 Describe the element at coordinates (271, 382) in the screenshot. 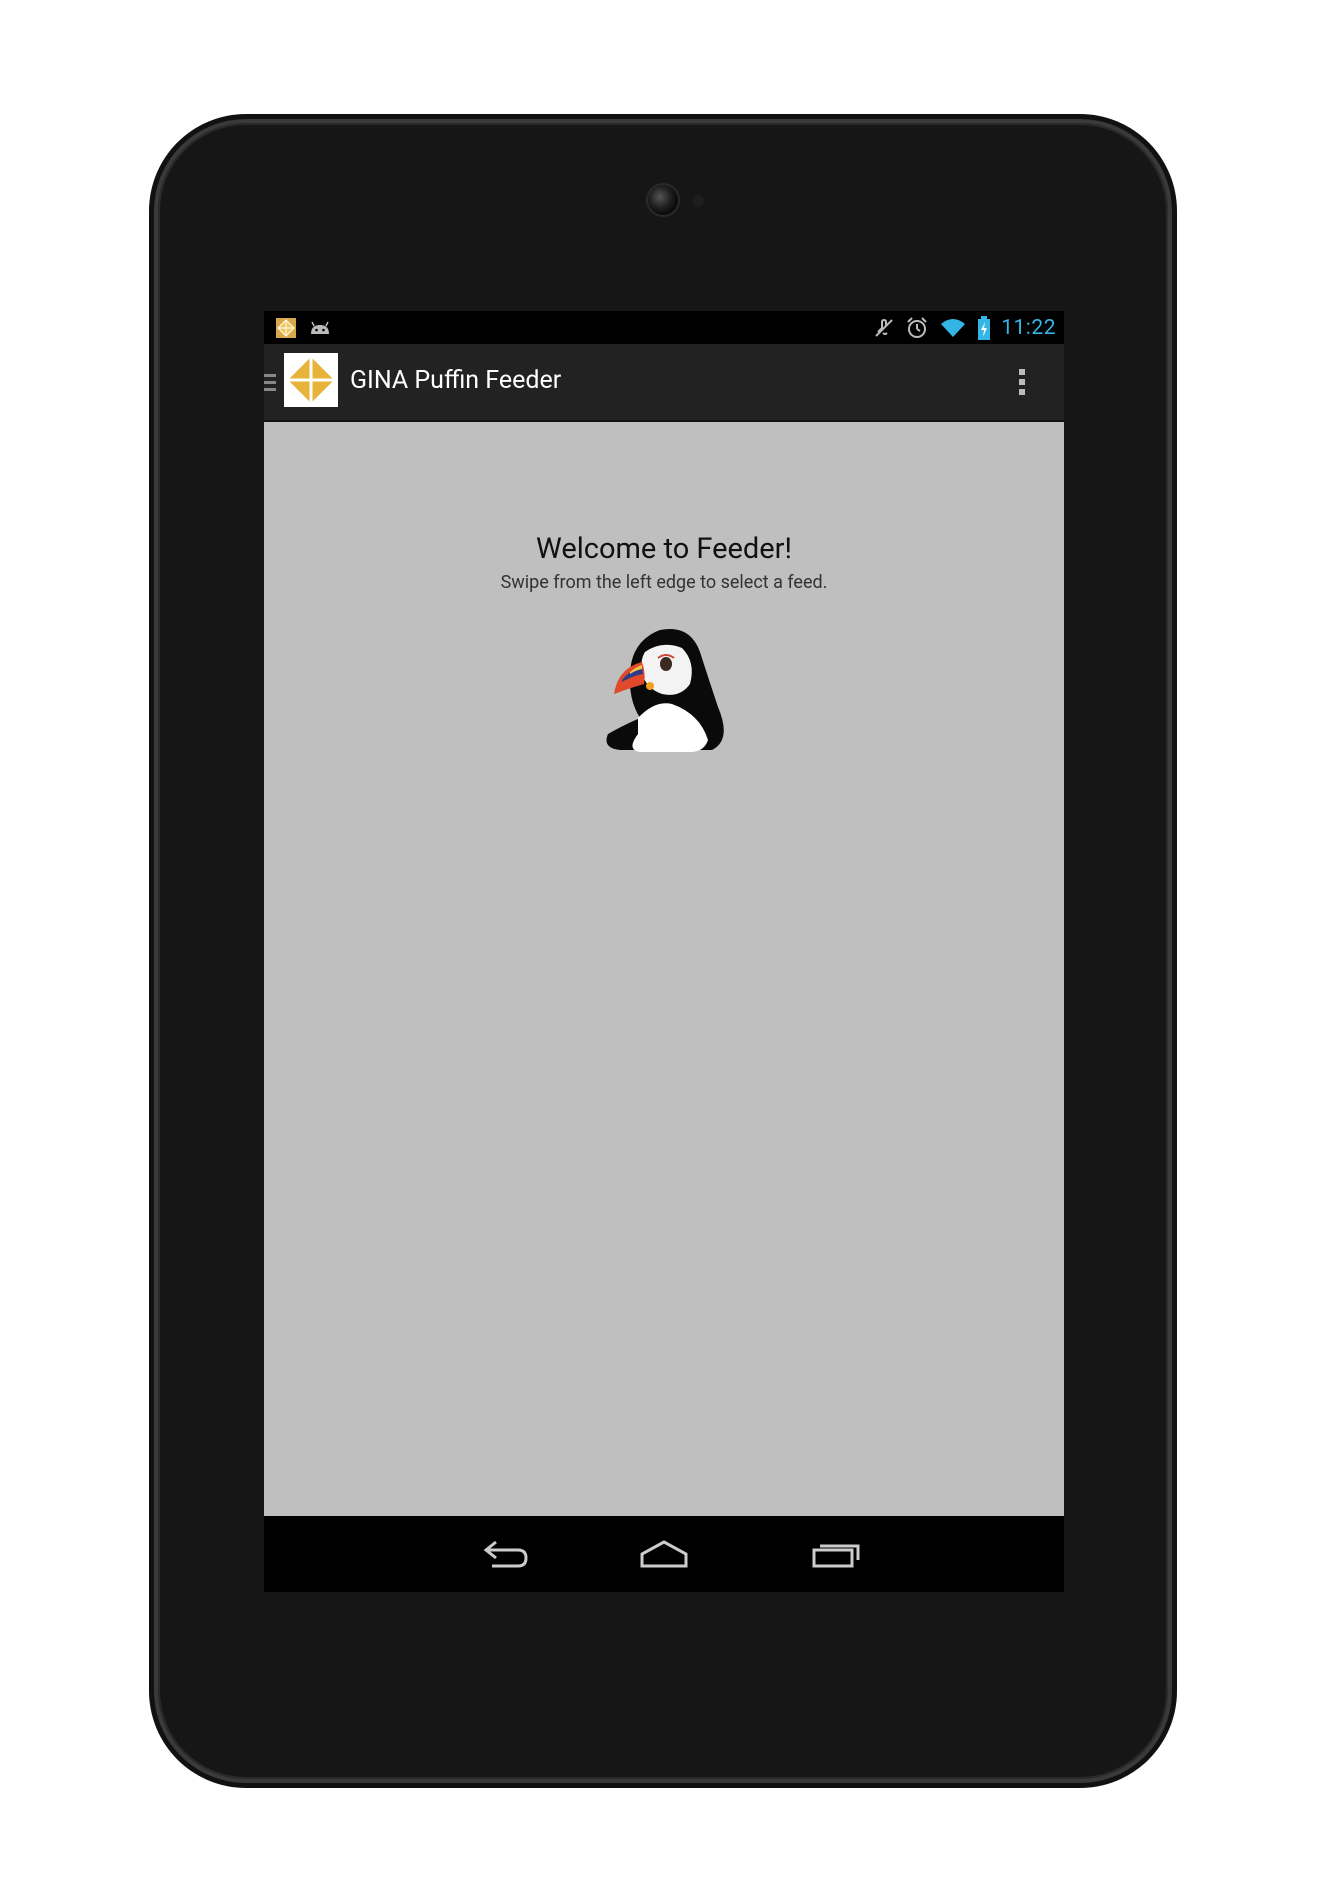

I see `drawer-indicator-icon` at that location.